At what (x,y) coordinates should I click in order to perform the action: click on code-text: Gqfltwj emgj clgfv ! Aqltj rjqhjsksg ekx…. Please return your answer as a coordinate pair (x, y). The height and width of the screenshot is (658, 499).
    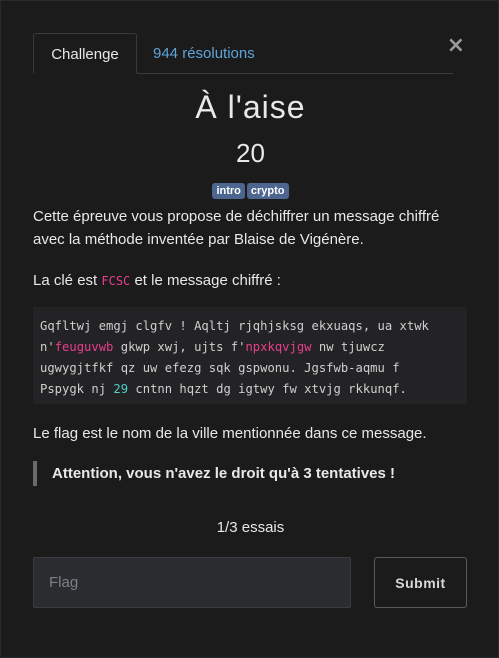
    Looking at the image, I should click on (234, 326).